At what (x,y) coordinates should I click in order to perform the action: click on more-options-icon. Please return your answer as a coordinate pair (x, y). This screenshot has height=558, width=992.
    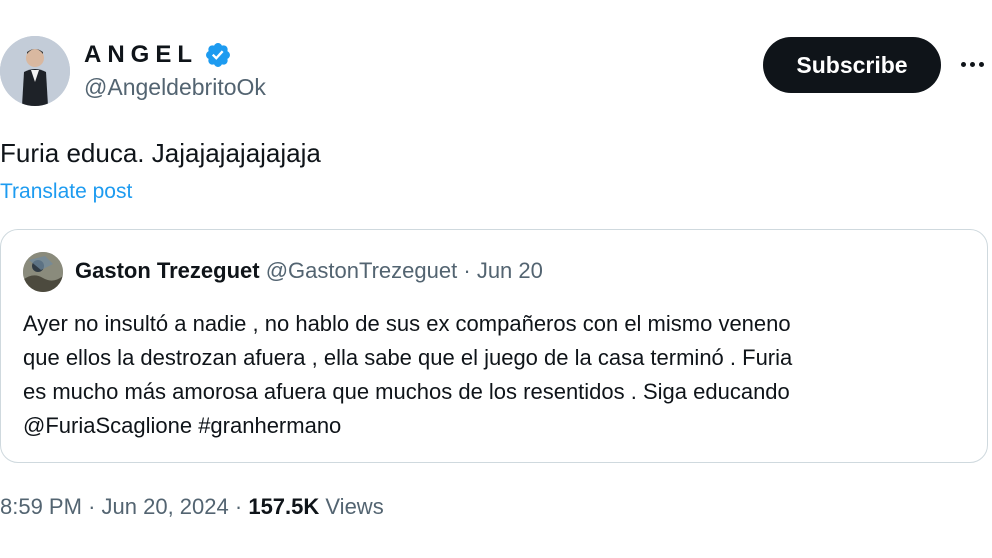
    Looking at the image, I should click on (972, 64).